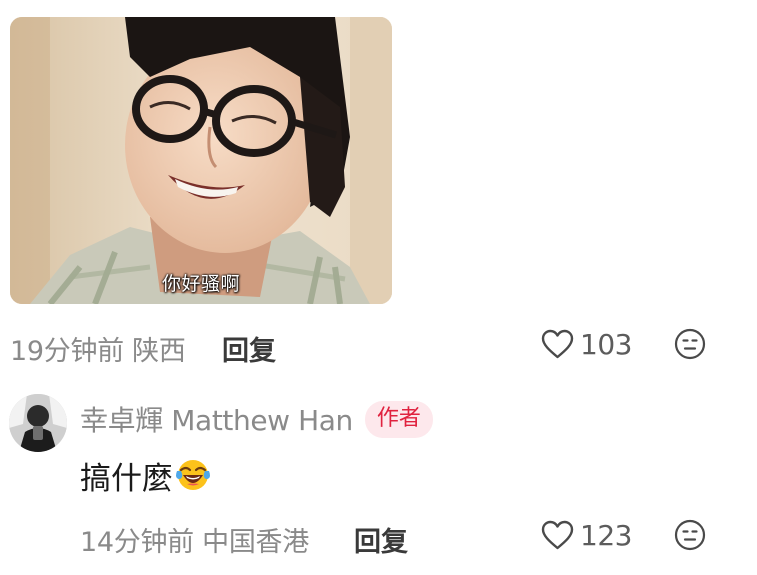 Image resolution: width=757 pixels, height=575 pixels. I want to click on reply-author-line: 幸卓輝 Matthew Han 作者, so click(256, 419).